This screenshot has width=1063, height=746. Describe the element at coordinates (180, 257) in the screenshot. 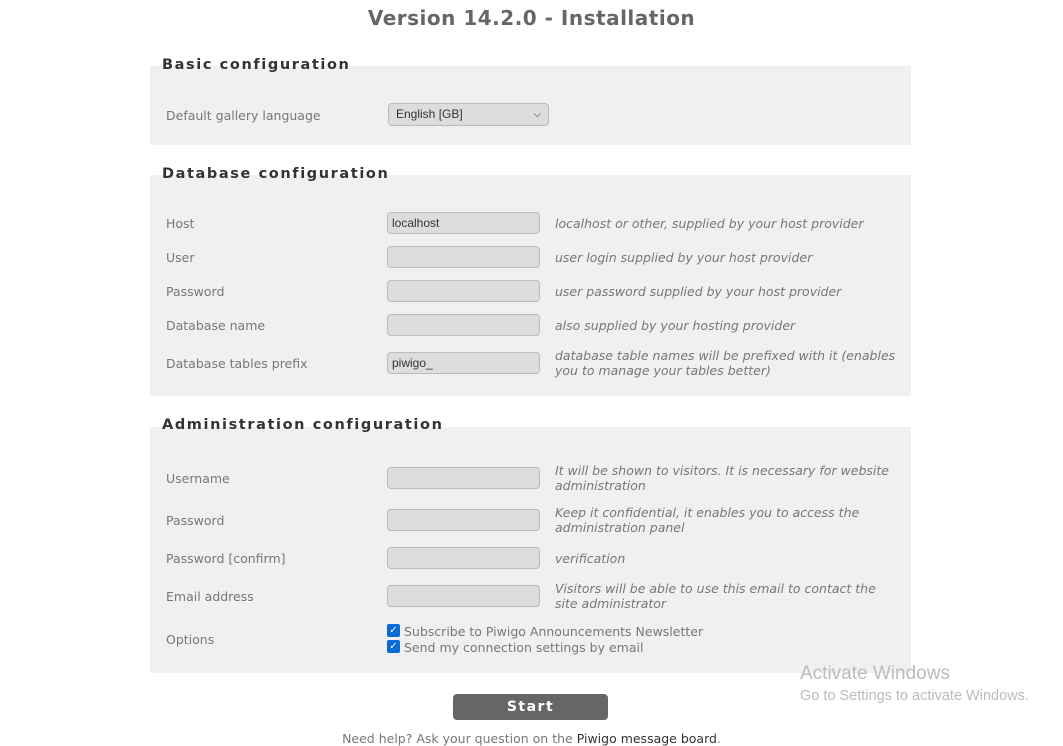

I see `user-label: User` at that location.